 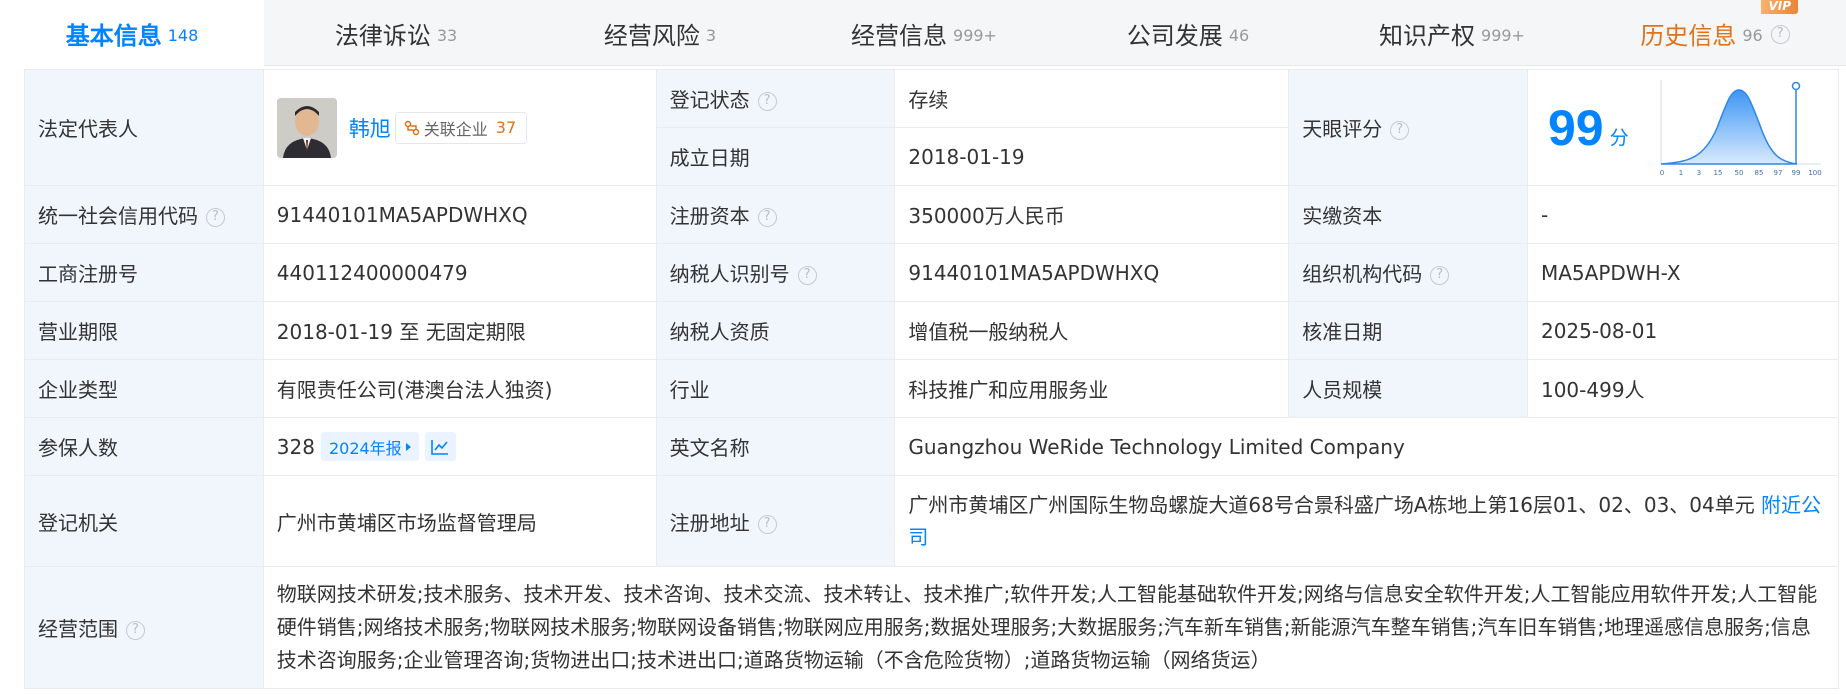 I want to click on tab-count: 96, so click(x=1752, y=35).